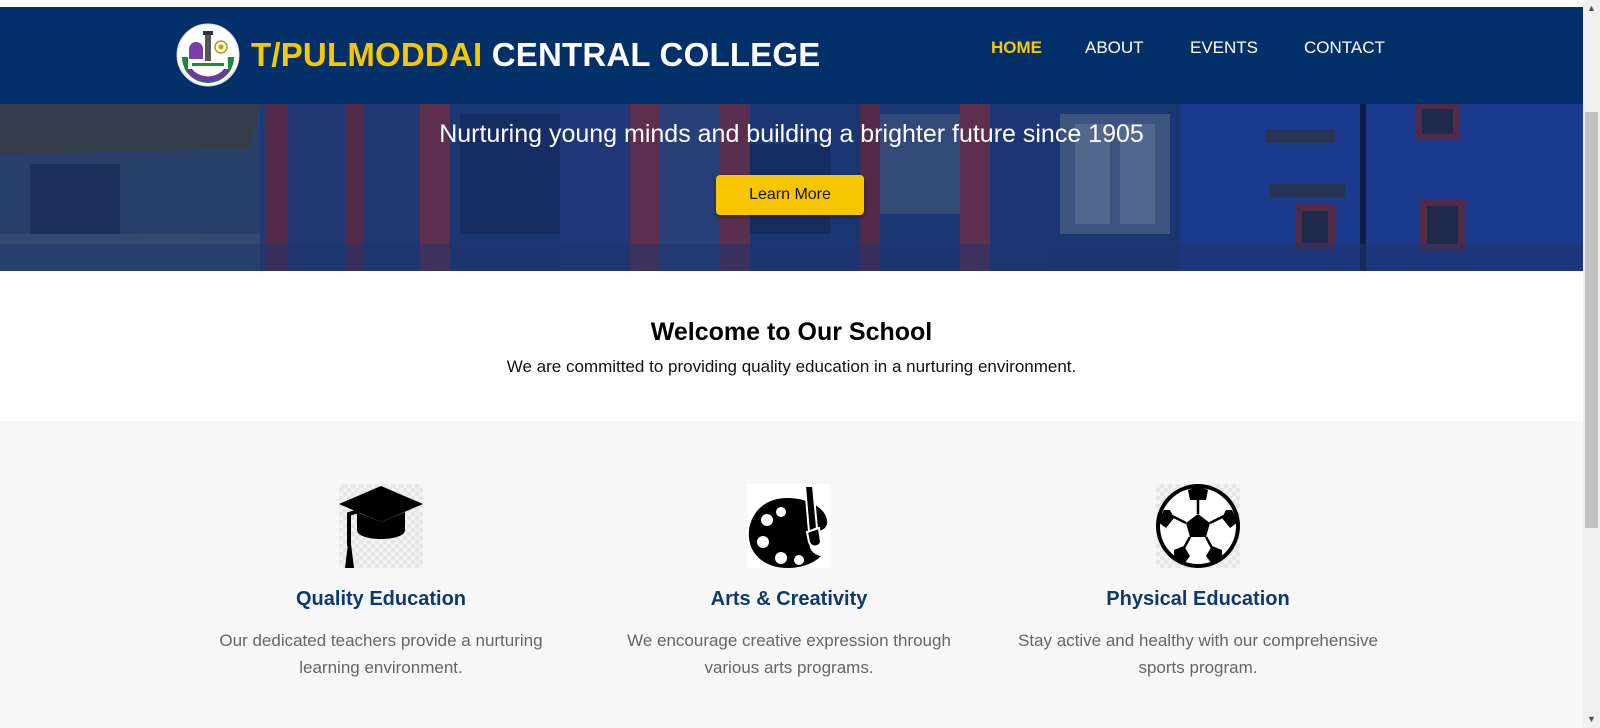 The image size is (1600, 728). Describe the element at coordinates (1198, 599) in the screenshot. I see `feature-title: Physical Education` at that location.